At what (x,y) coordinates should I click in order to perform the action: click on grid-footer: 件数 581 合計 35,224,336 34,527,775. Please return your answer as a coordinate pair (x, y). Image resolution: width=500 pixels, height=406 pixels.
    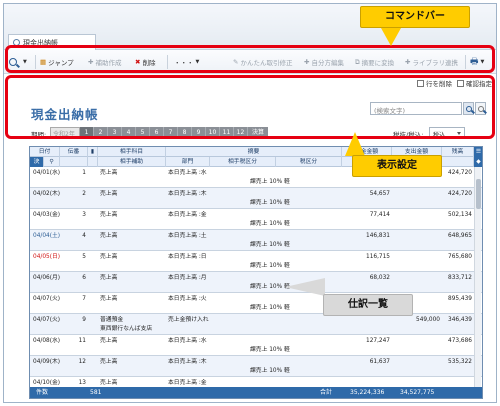
    Looking at the image, I should click on (256, 392).